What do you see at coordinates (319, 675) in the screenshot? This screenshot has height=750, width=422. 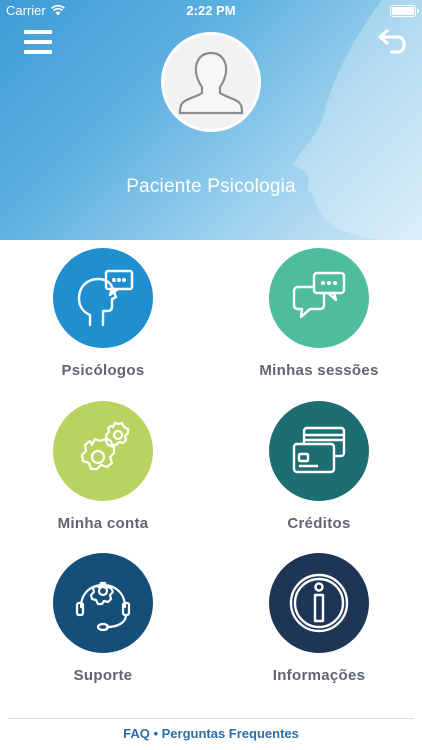 I see `tile-informacoes-label: Informações` at bounding box center [319, 675].